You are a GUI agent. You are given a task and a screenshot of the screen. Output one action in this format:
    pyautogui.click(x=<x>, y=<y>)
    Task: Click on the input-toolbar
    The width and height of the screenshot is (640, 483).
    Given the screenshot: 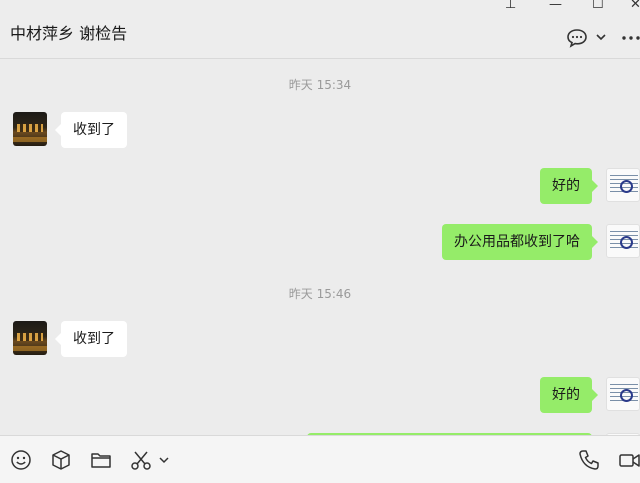 What is the action you would take?
    pyautogui.click(x=320, y=459)
    